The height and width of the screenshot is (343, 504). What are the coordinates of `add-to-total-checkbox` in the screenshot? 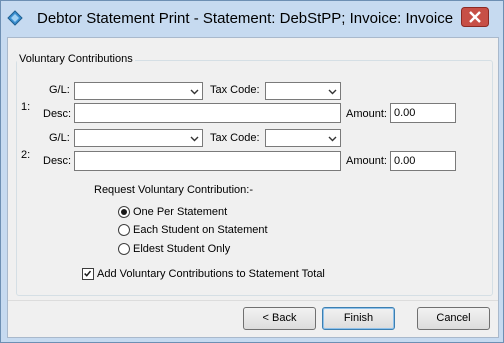 It's located at (88, 274).